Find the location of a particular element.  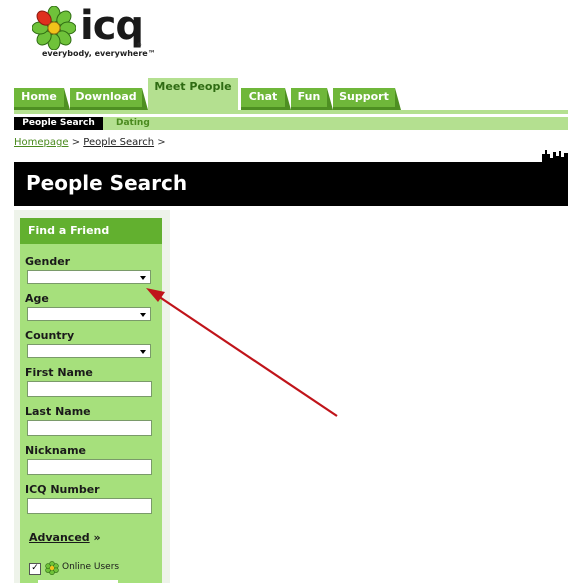

nickname-label: Nickname is located at coordinates (55, 450).